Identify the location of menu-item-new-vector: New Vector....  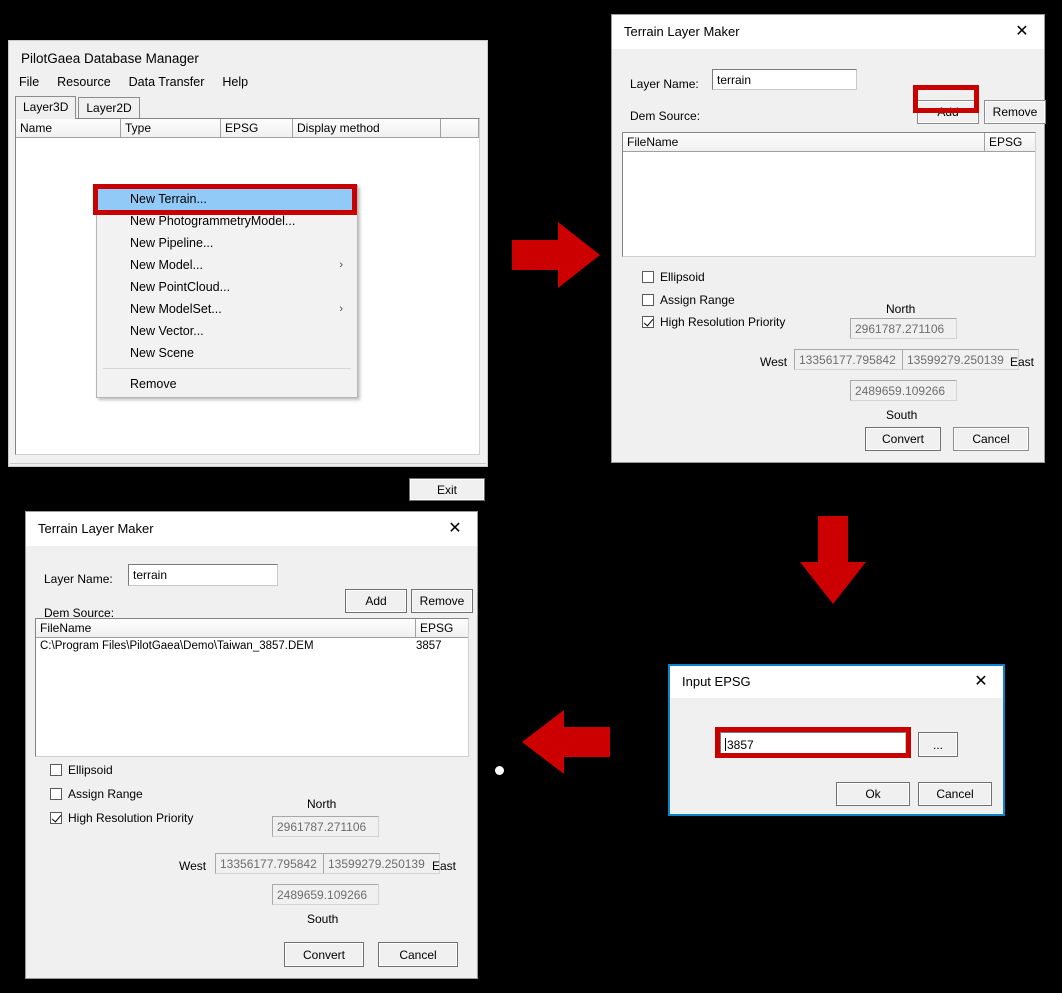
(227, 331).